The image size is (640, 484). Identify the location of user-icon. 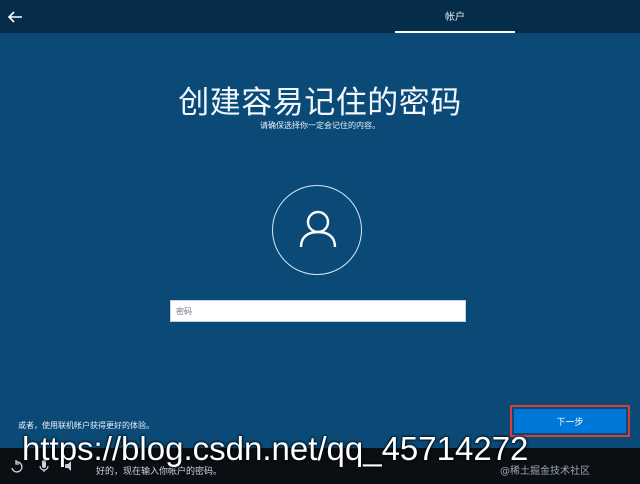
(318, 229).